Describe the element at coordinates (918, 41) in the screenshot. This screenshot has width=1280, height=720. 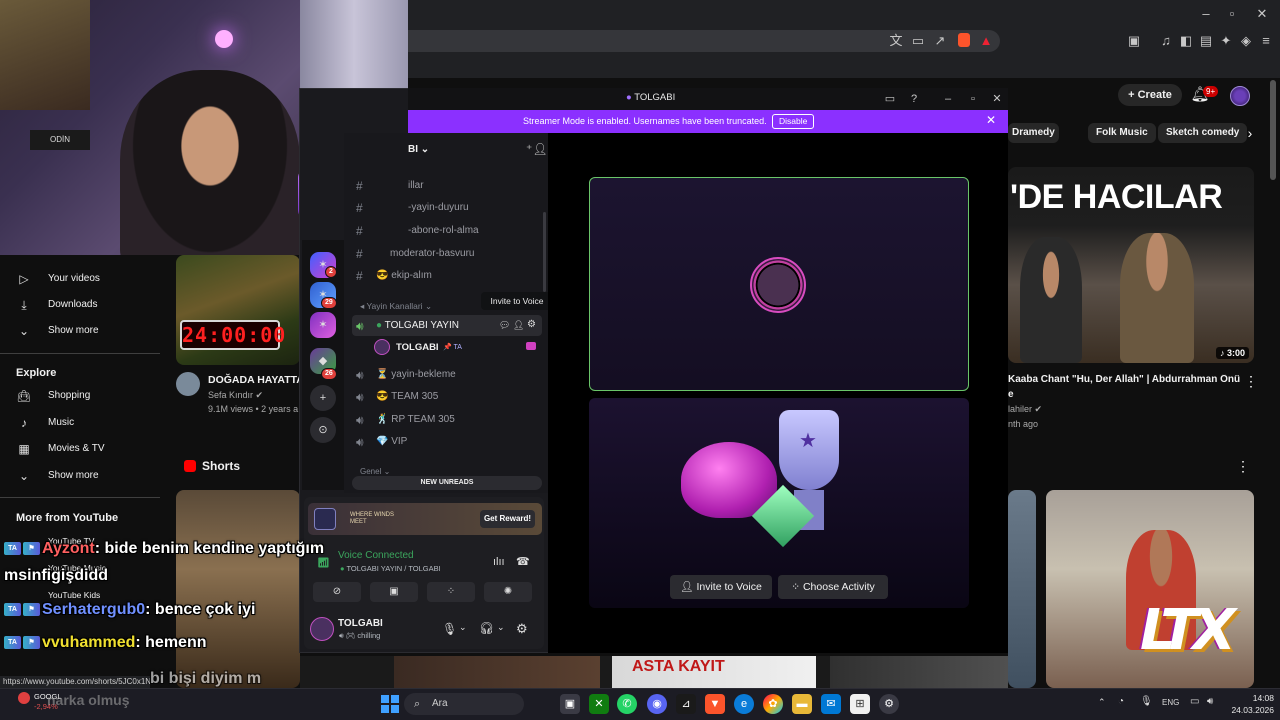
I see `cast-icon: ▭` at that location.